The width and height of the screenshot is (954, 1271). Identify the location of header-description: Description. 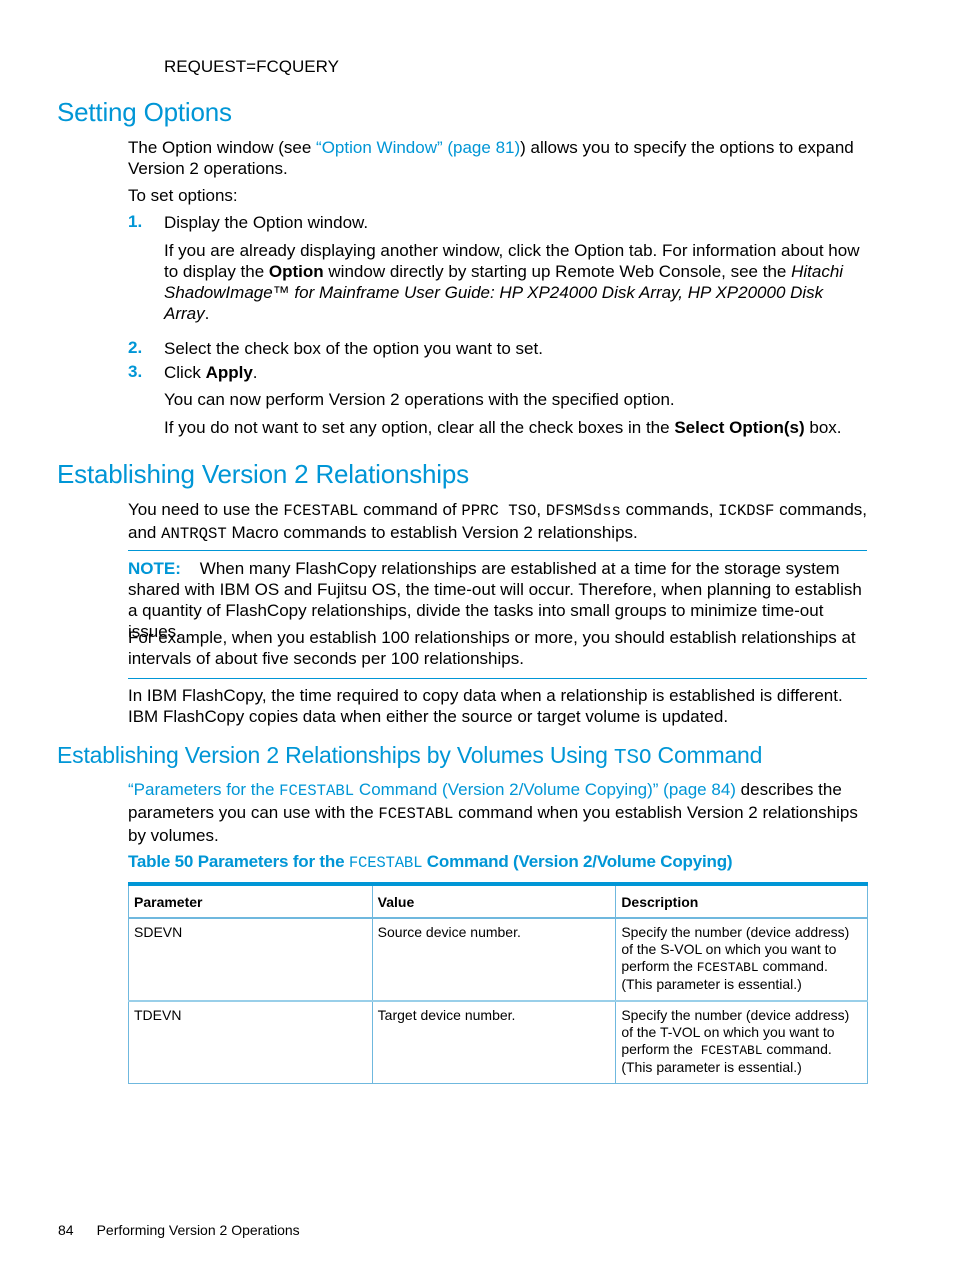
(741, 900).